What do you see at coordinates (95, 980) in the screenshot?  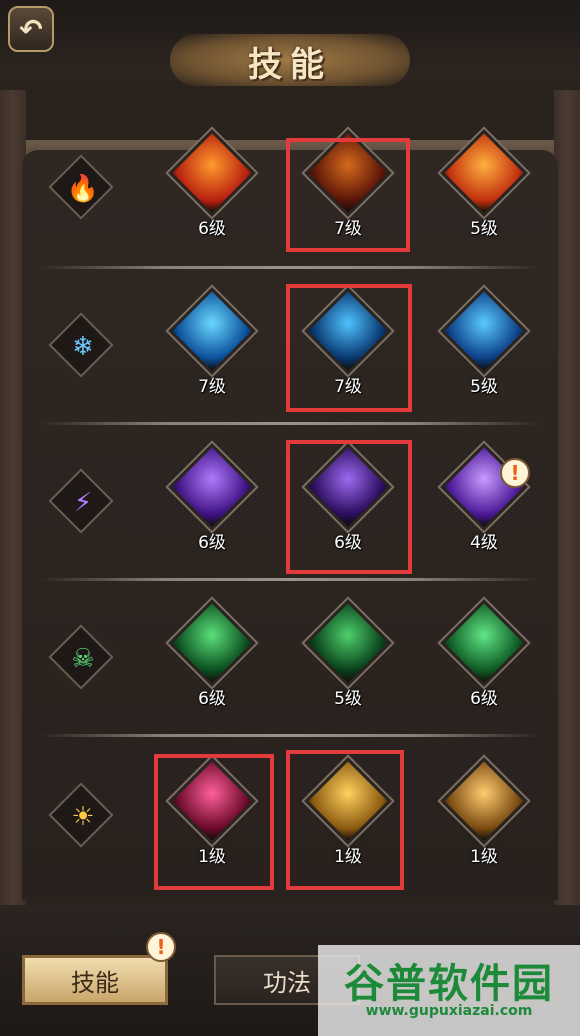 I see `tab-skills: 技能` at bounding box center [95, 980].